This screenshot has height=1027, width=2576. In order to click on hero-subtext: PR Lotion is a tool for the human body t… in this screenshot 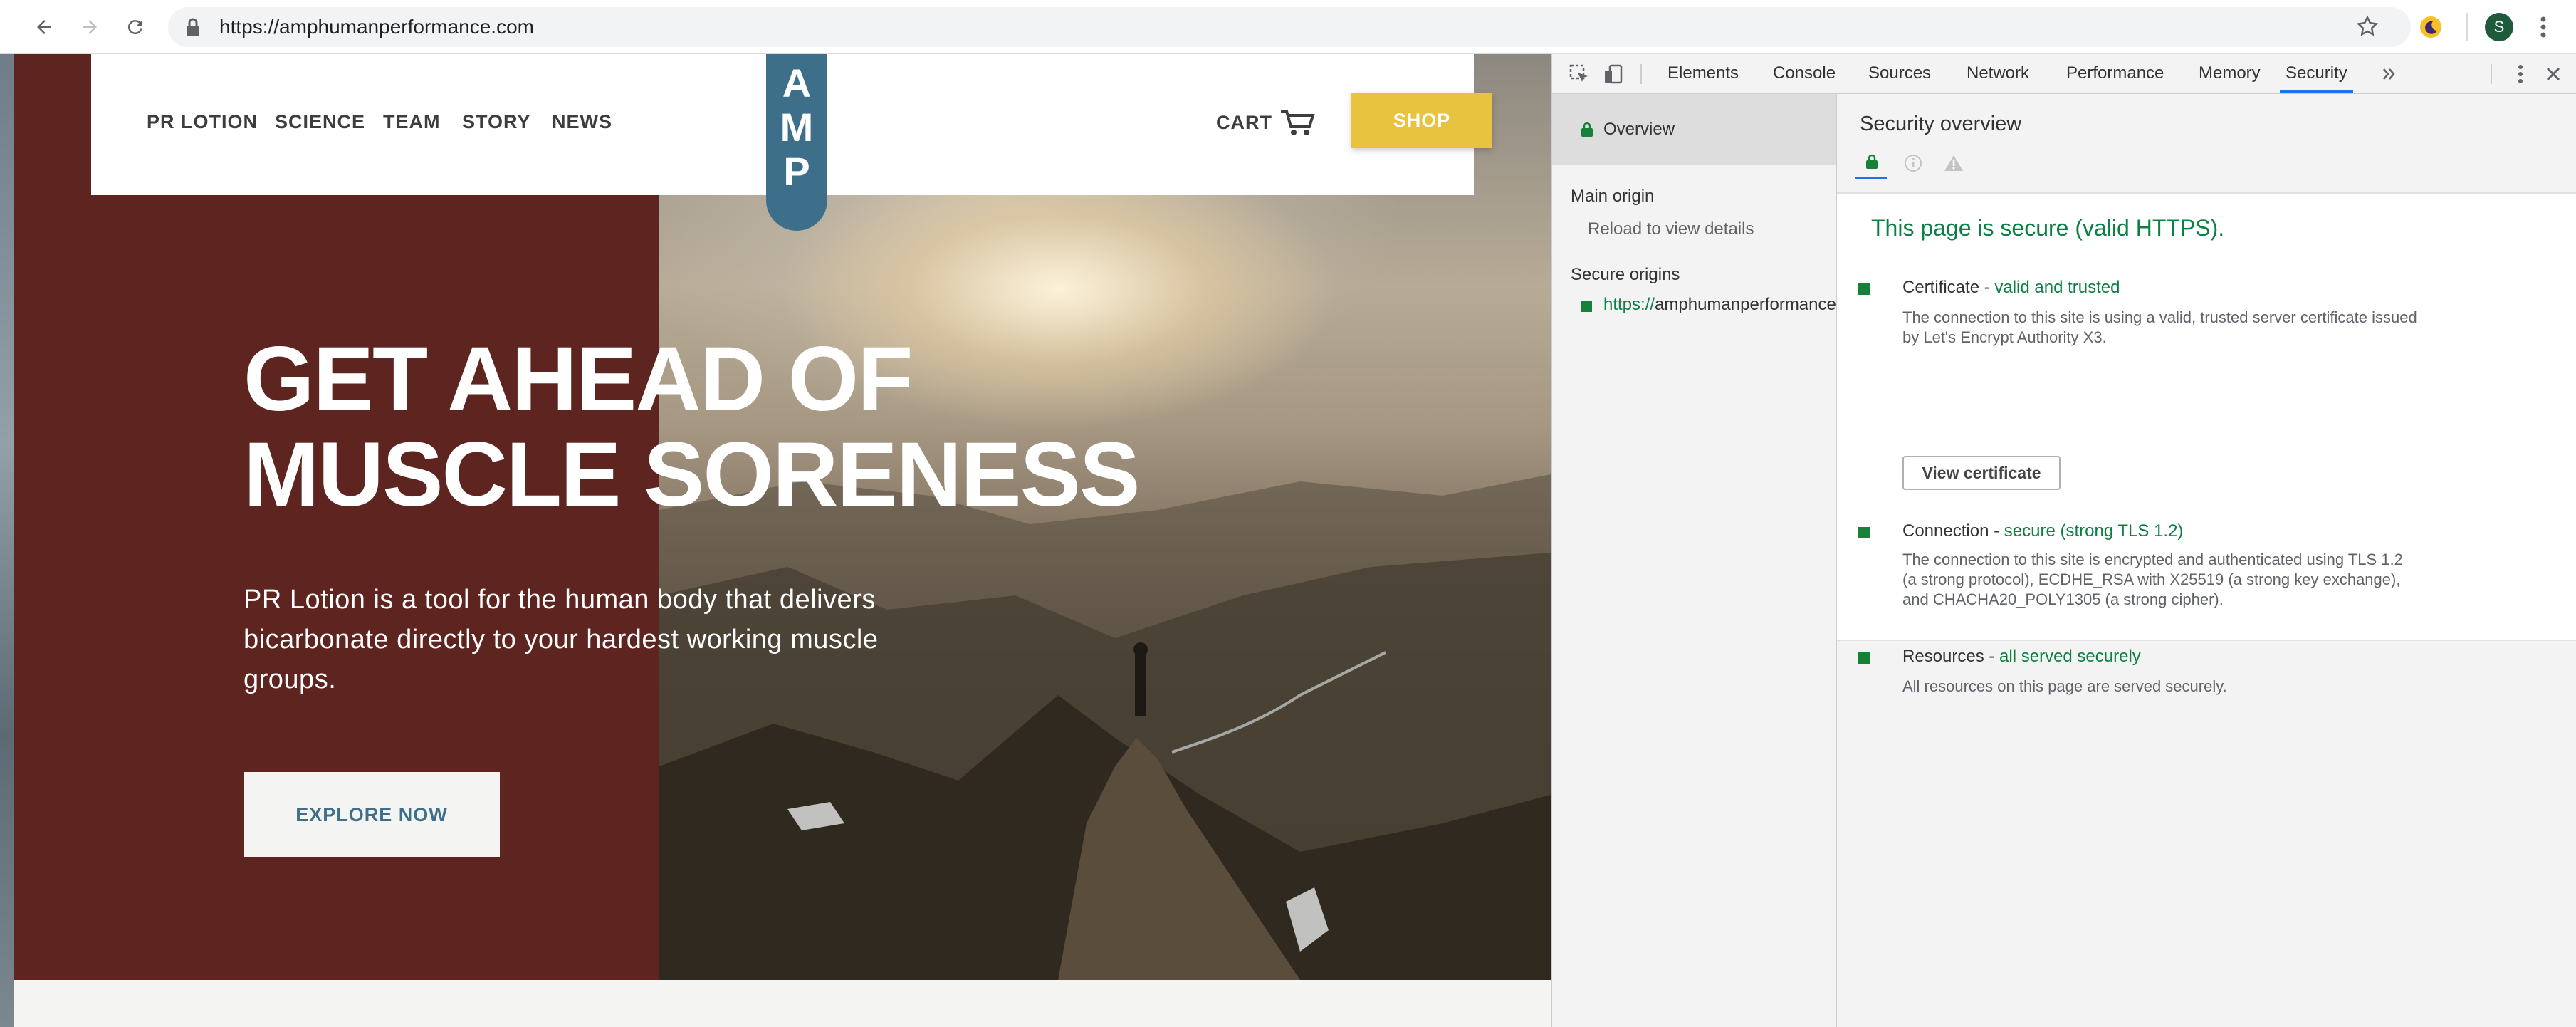, I will do `click(561, 639)`.